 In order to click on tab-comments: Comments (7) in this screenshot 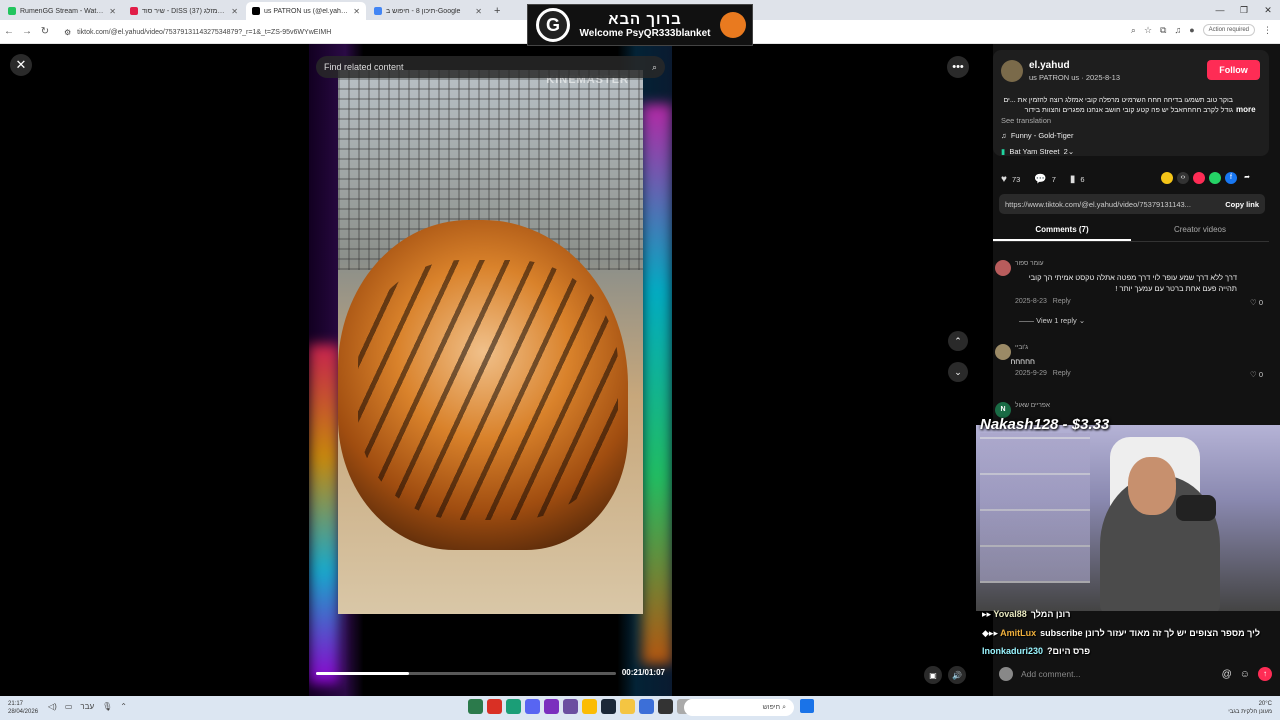, I will do `click(1062, 231)`.